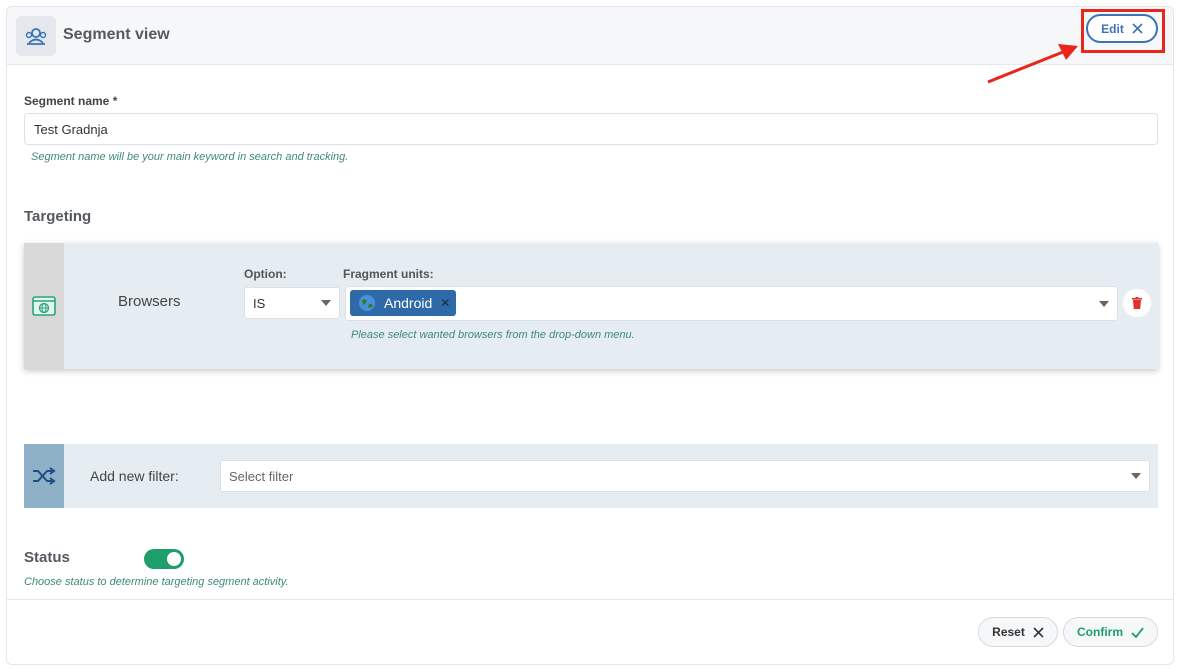  What do you see at coordinates (44, 306) in the screenshot?
I see `browser-window-icon` at bounding box center [44, 306].